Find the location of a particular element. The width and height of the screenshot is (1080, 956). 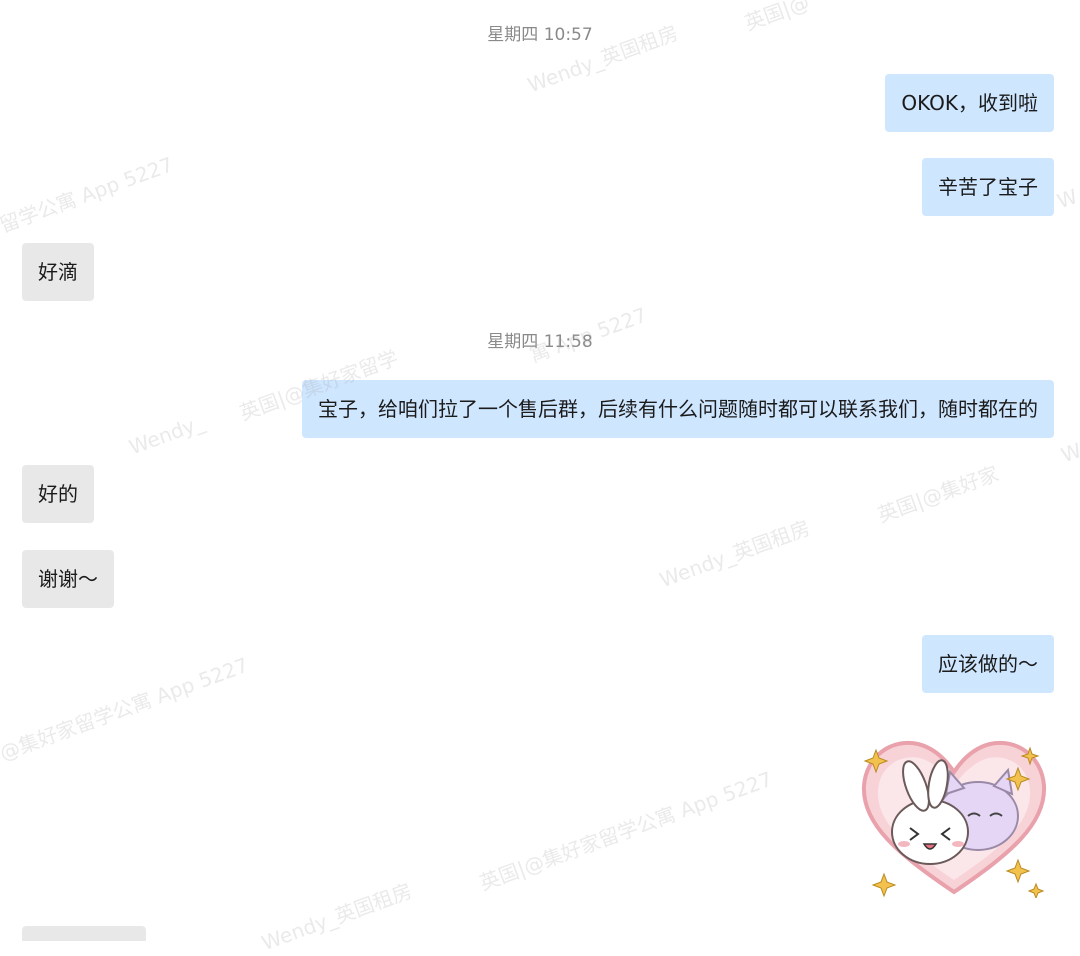

message-bubble-outgoing: OKOK，收到啦 is located at coordinates (969, 103).